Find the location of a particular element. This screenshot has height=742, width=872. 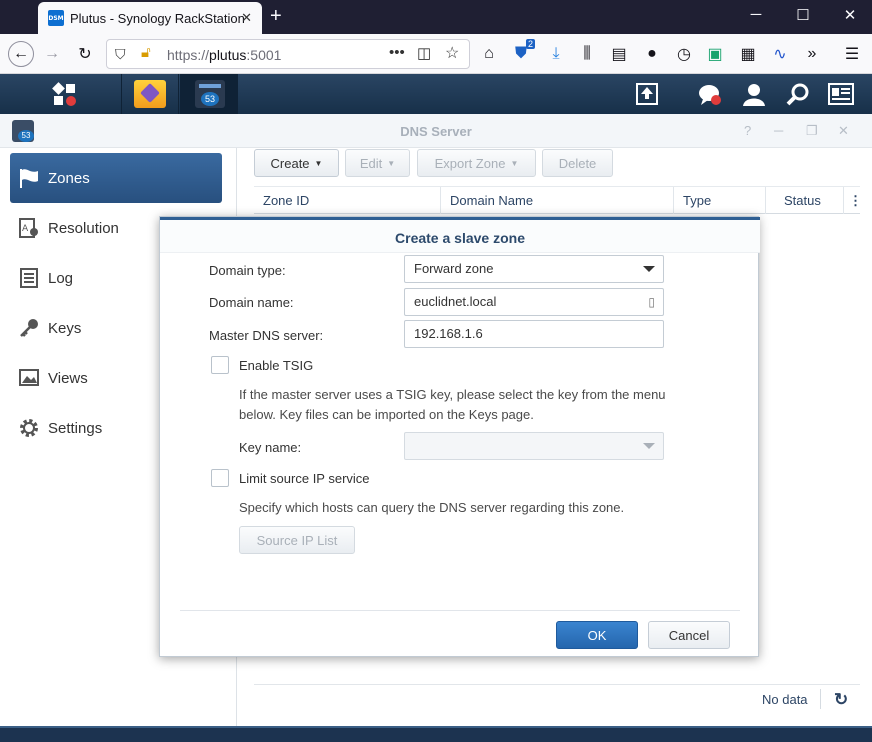

page-actions-icon: ••• is located at coordinates (397, 52).